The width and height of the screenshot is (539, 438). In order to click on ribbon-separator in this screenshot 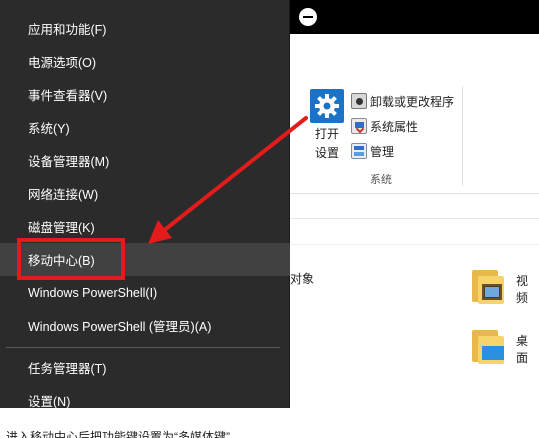, I will do `click(462, 136)`.